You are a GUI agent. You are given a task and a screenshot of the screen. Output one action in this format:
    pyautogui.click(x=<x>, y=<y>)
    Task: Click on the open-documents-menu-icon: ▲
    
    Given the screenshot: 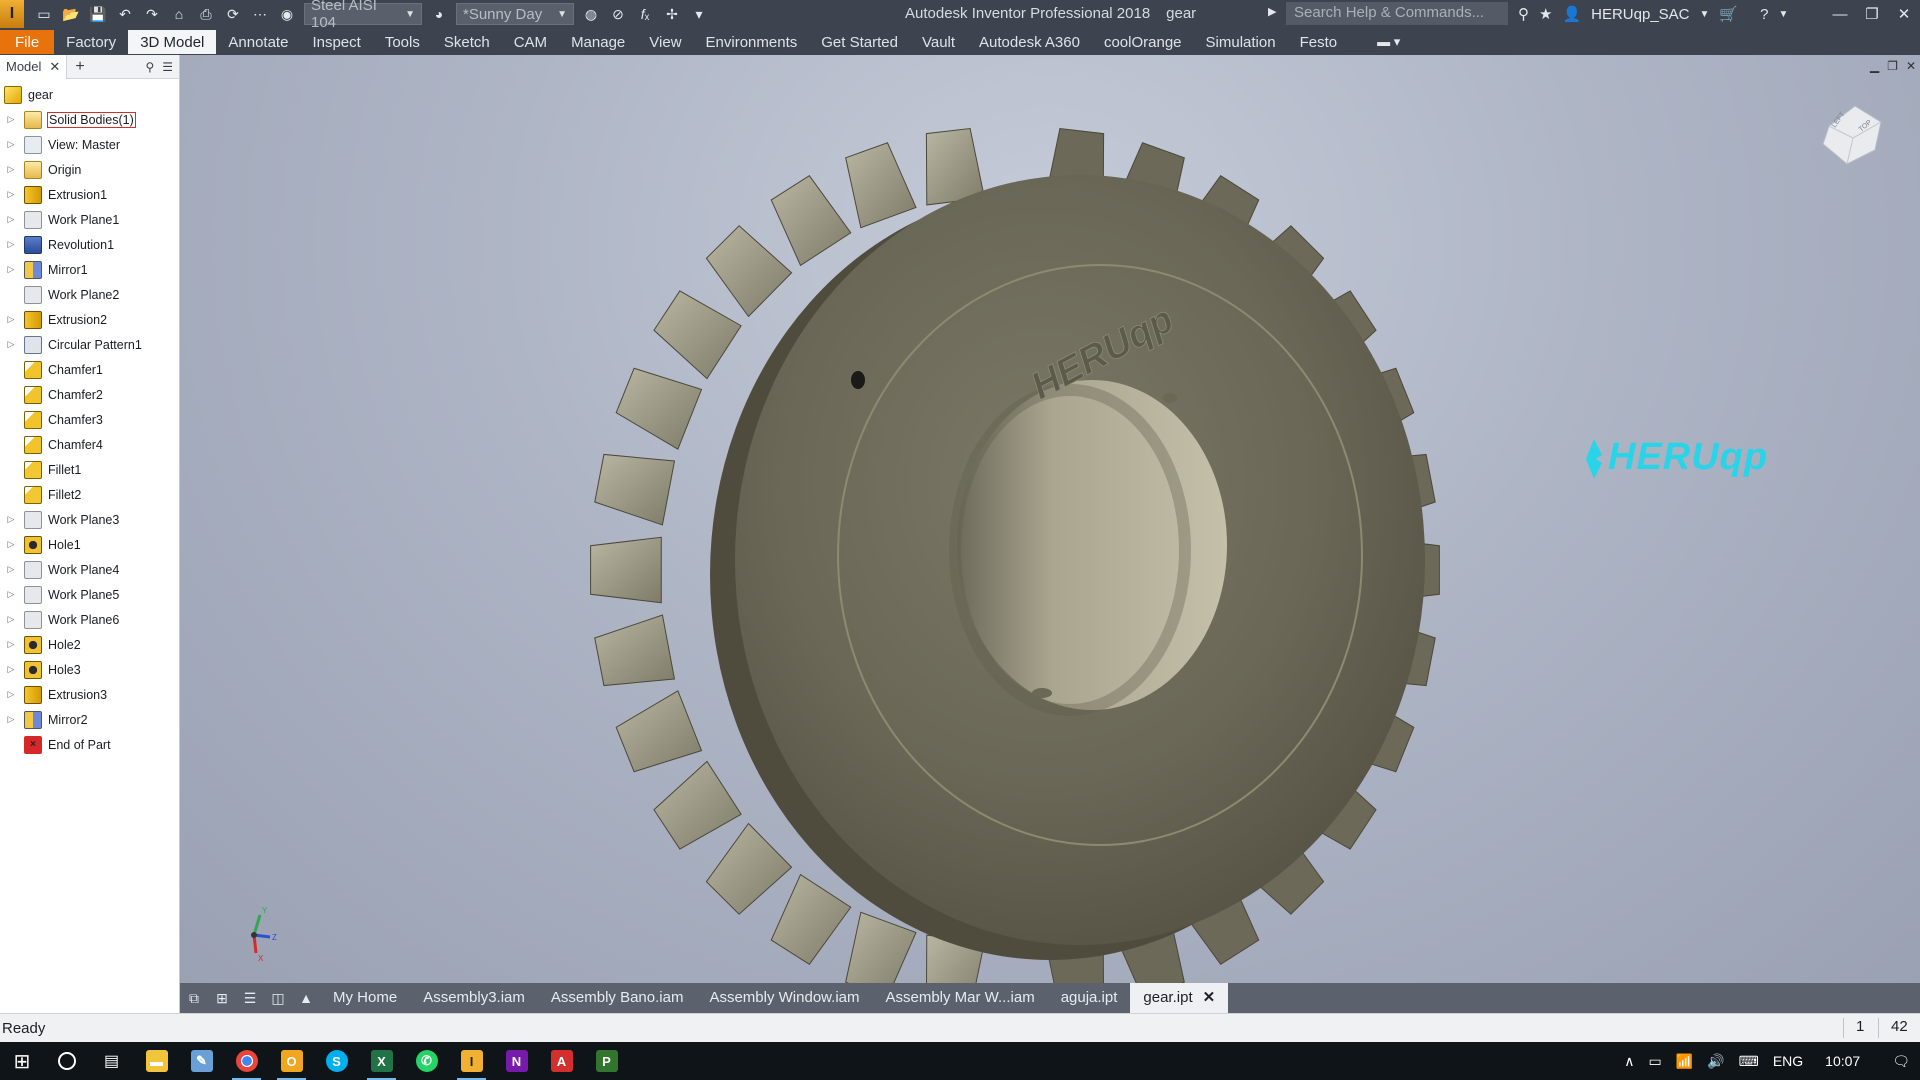 What is the action you would take?
    pyautogui.click(x=306, y=998)
    